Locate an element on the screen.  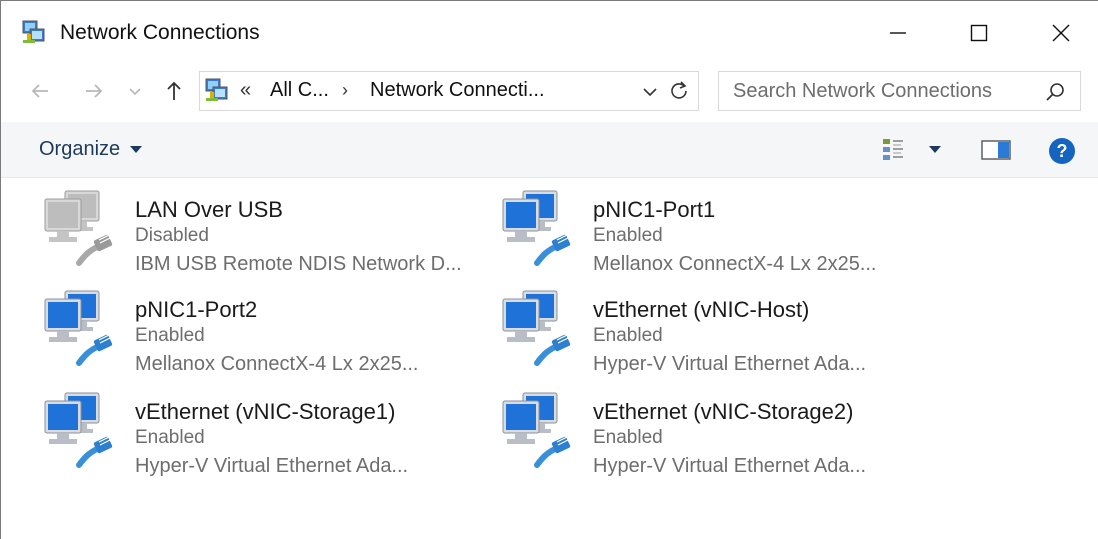
minimize-button is located at coordinates (898, 33).